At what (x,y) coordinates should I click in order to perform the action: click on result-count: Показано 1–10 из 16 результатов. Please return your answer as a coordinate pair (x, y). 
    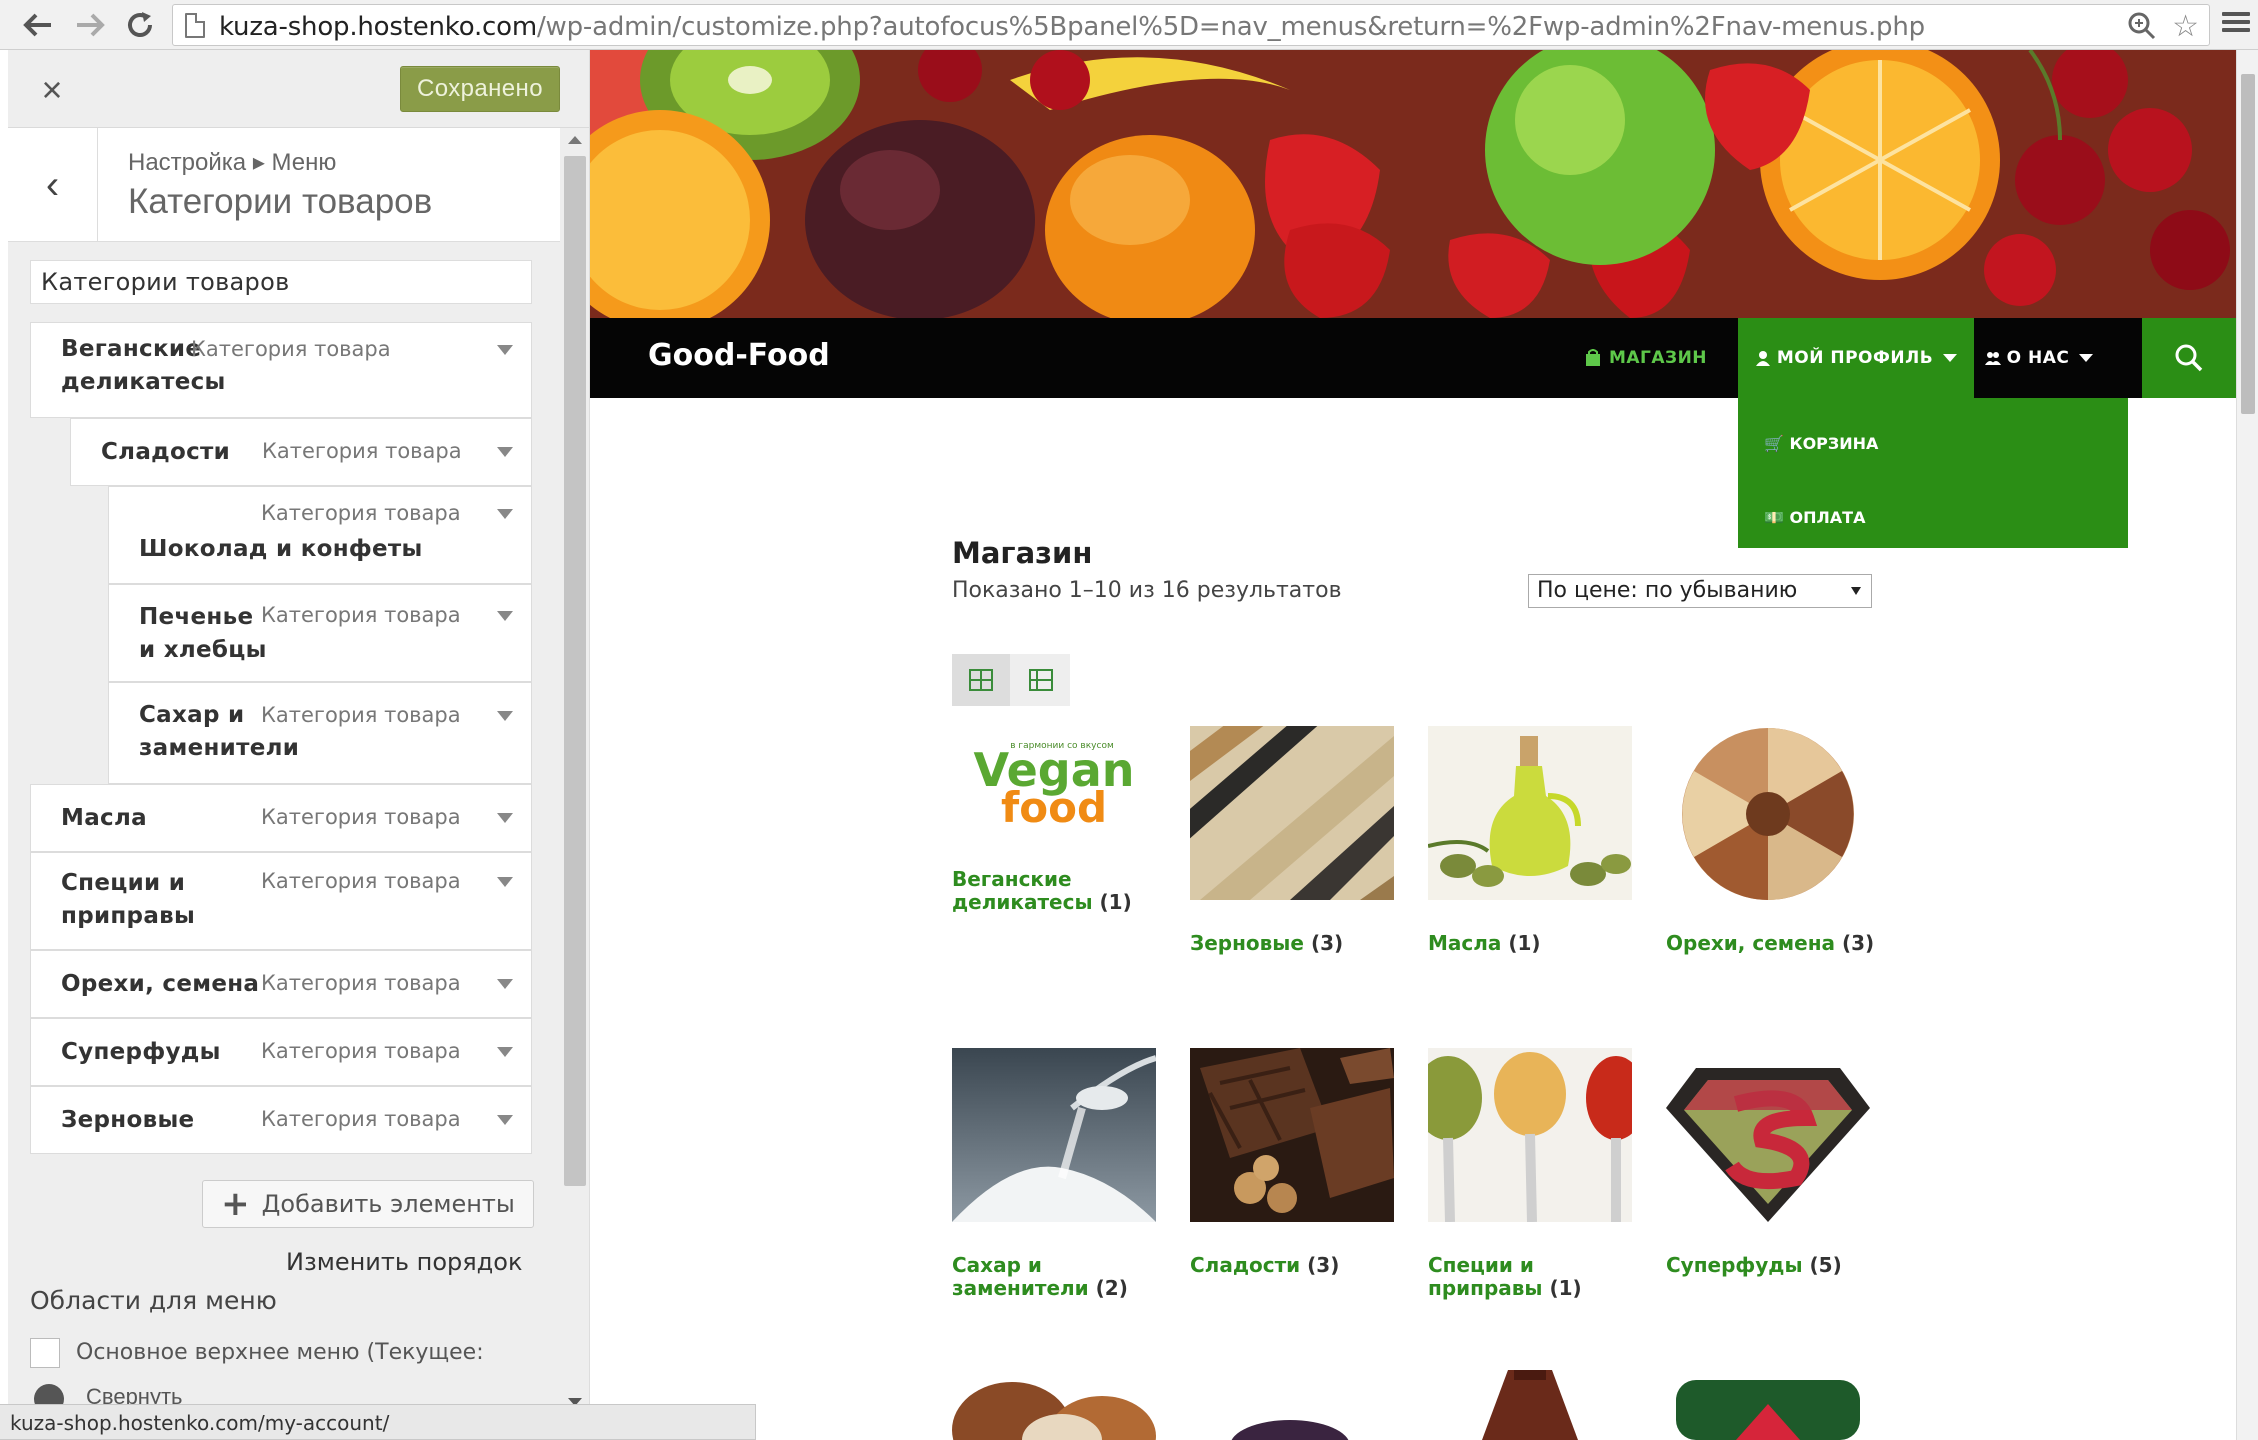
    Looking at the image, I should click on (1147, 590).